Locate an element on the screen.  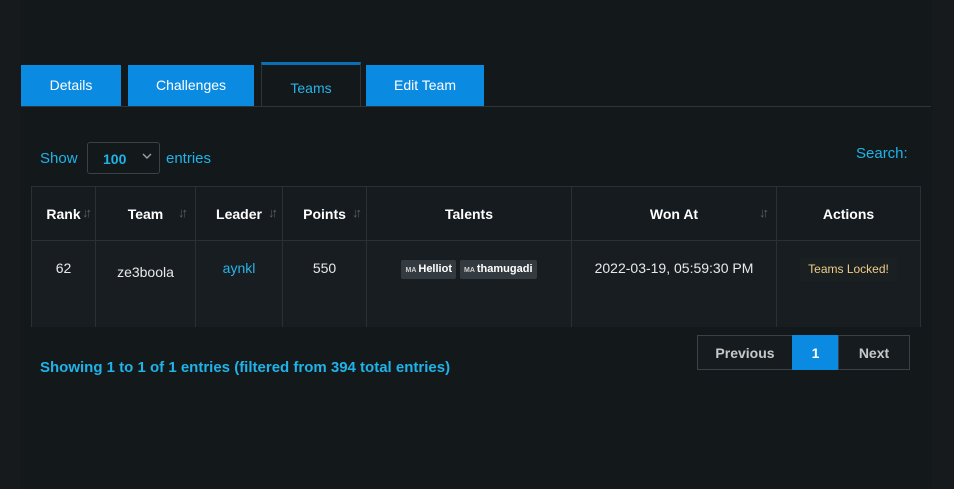
column-header-label: Rank is located at coordinates (63, 213).